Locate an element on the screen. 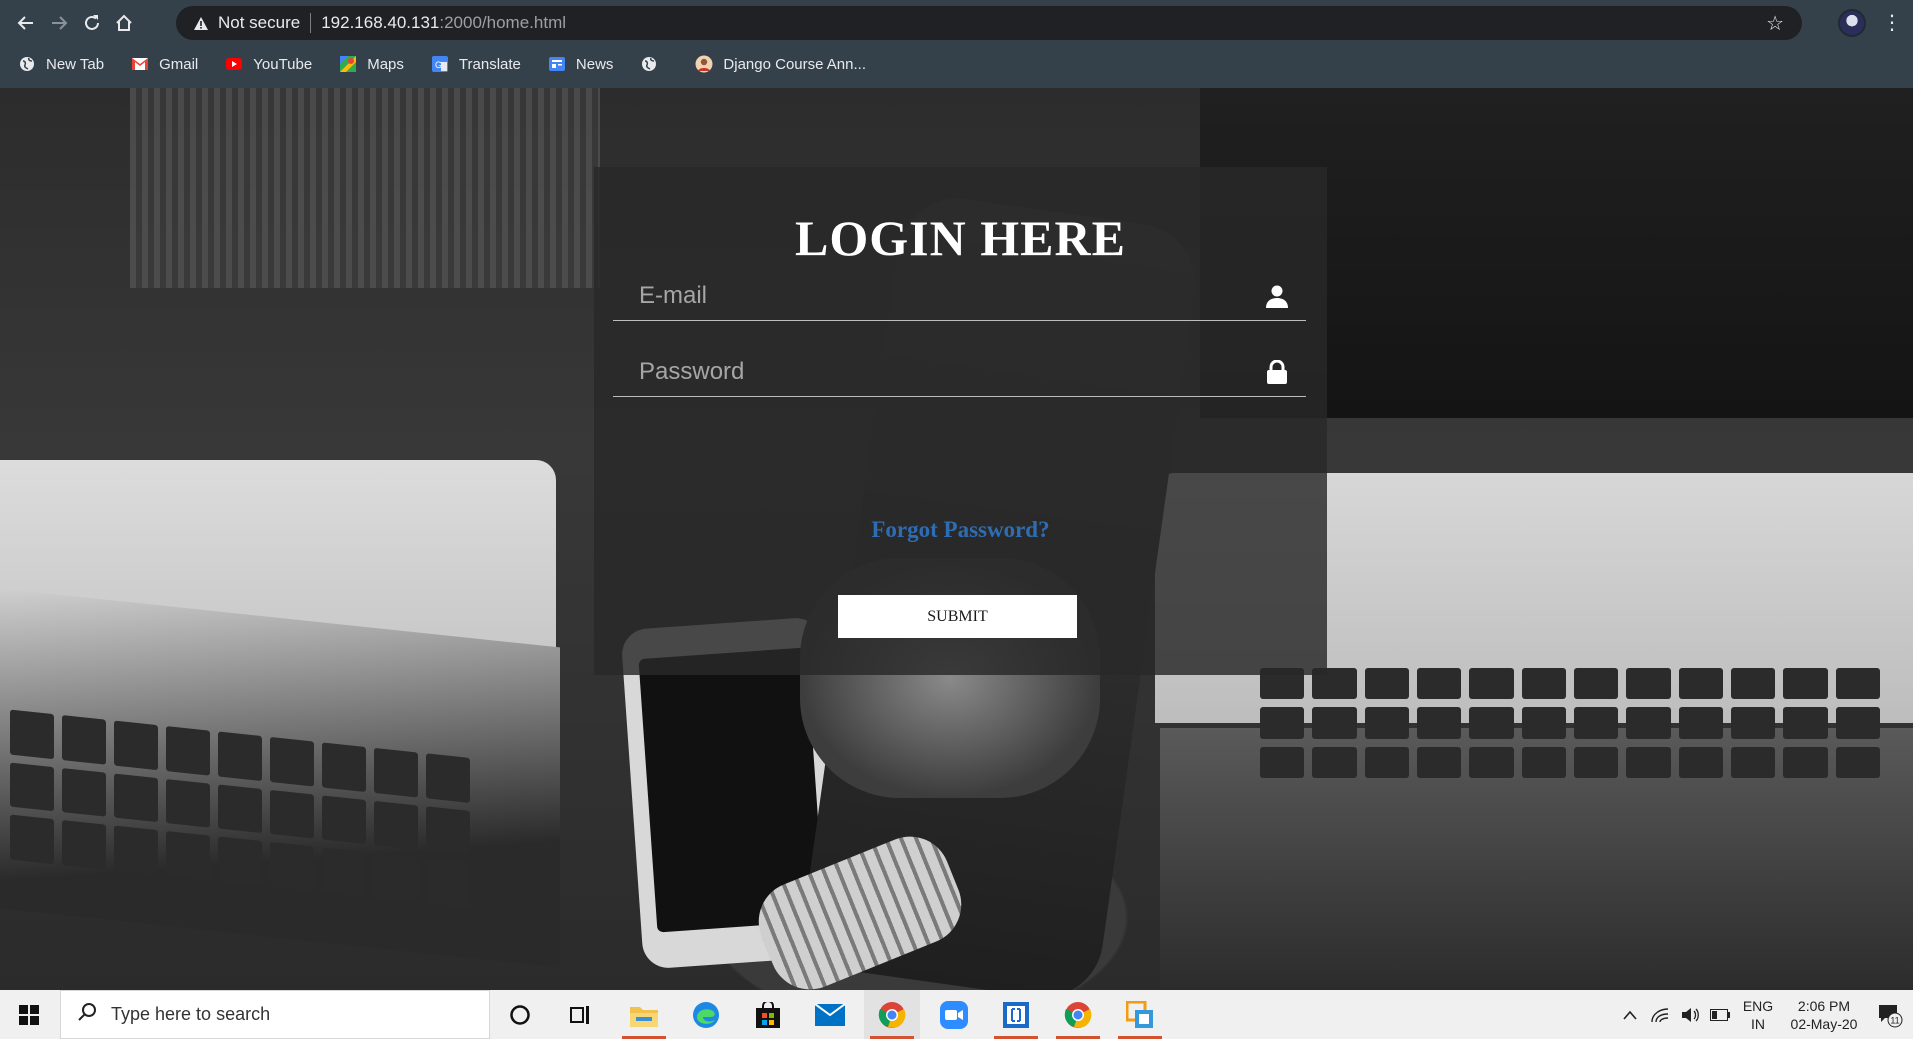 This screenshot has height=1039, width=1913. bookmark-label: New Tab is located at coordinates (75, 64).